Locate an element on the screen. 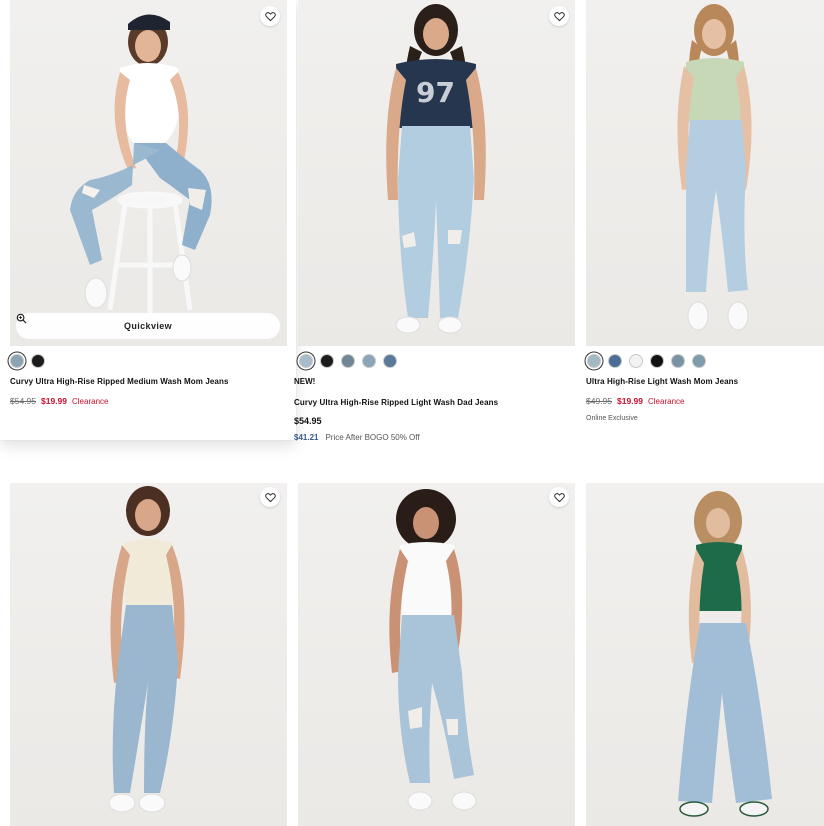 This screenshot has width=824, height=826. price-row: $49.95 $19.99 Clearance is located at coordinates (704, 401).